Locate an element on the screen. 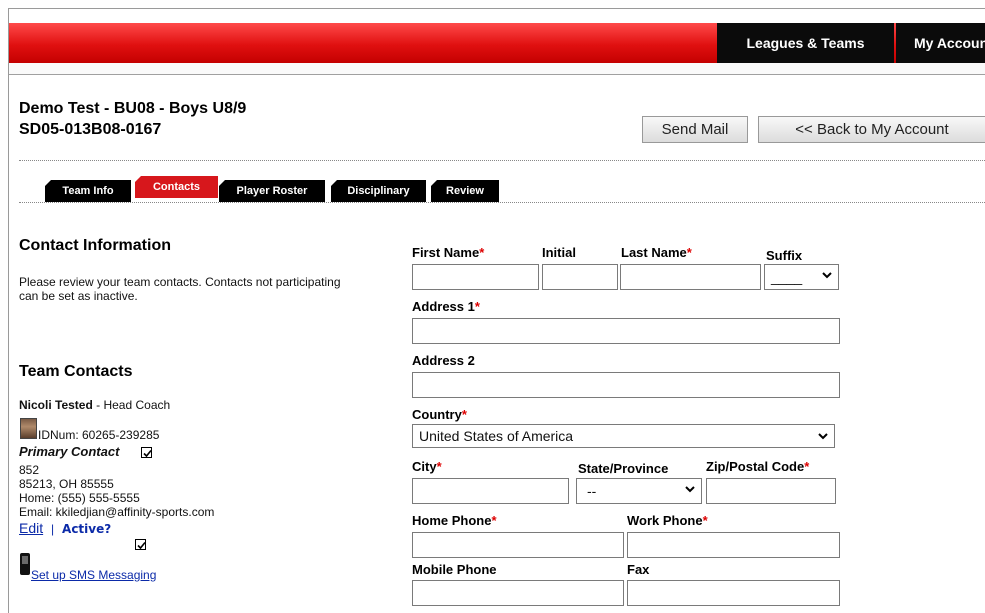  primary-contact-label: Primary Contact is located at coordinates (69, 451).